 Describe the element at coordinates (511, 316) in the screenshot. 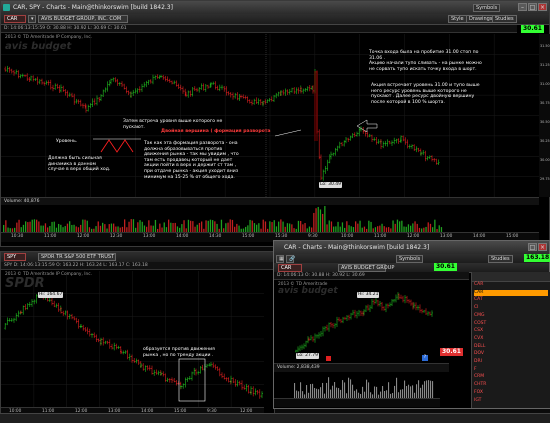

I see `watchlist-item: CMG` at that location.